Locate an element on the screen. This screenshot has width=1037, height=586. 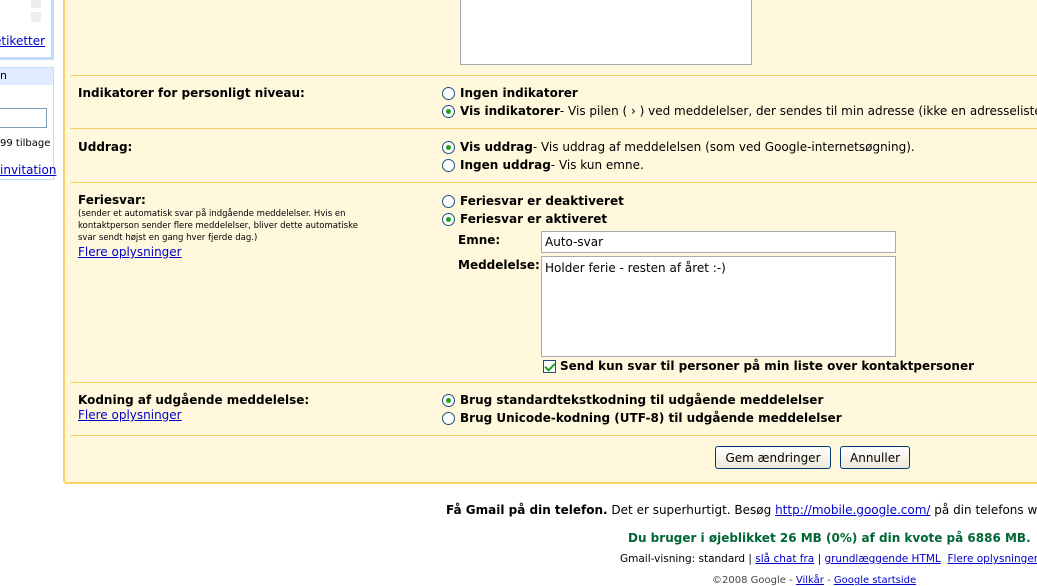
google-home-link: Google startside is located at coordinates (875, 580).